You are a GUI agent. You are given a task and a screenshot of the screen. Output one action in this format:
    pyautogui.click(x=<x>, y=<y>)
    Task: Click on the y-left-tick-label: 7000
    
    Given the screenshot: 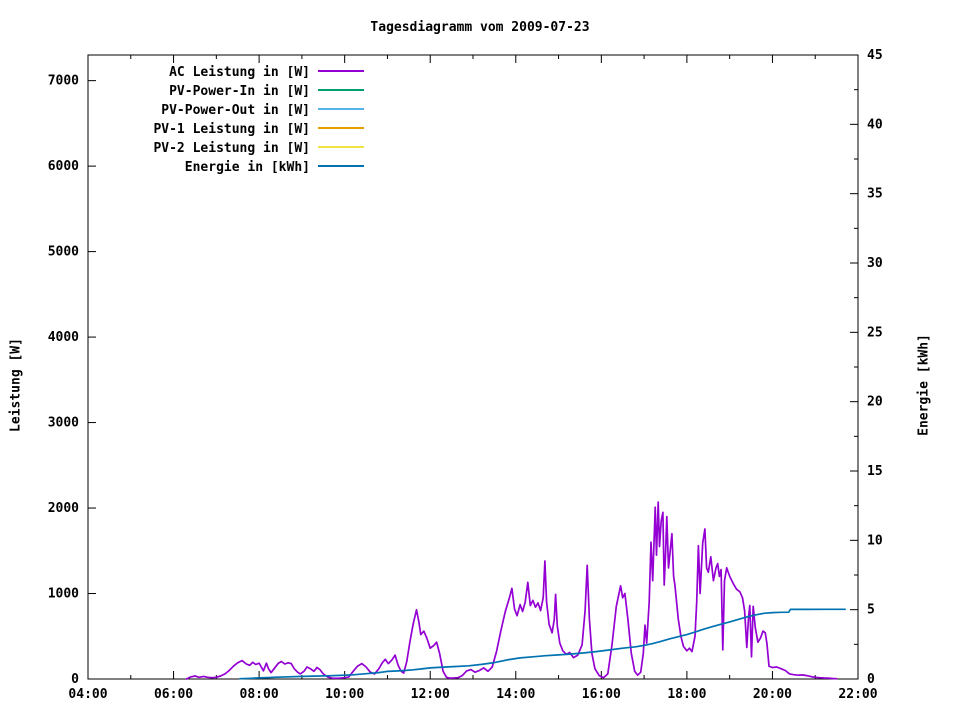 What is the action you would take?
    pyautogui.click(x=63, y=81)
    